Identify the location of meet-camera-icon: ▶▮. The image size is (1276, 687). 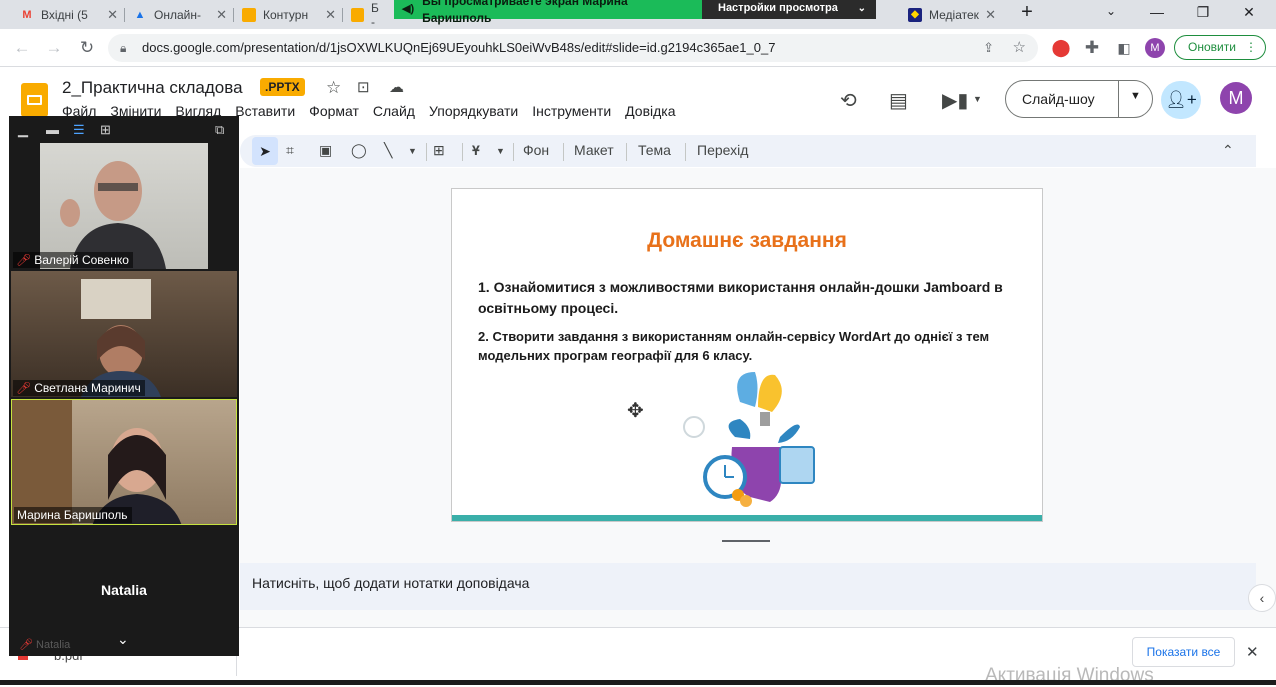
(955, 100).